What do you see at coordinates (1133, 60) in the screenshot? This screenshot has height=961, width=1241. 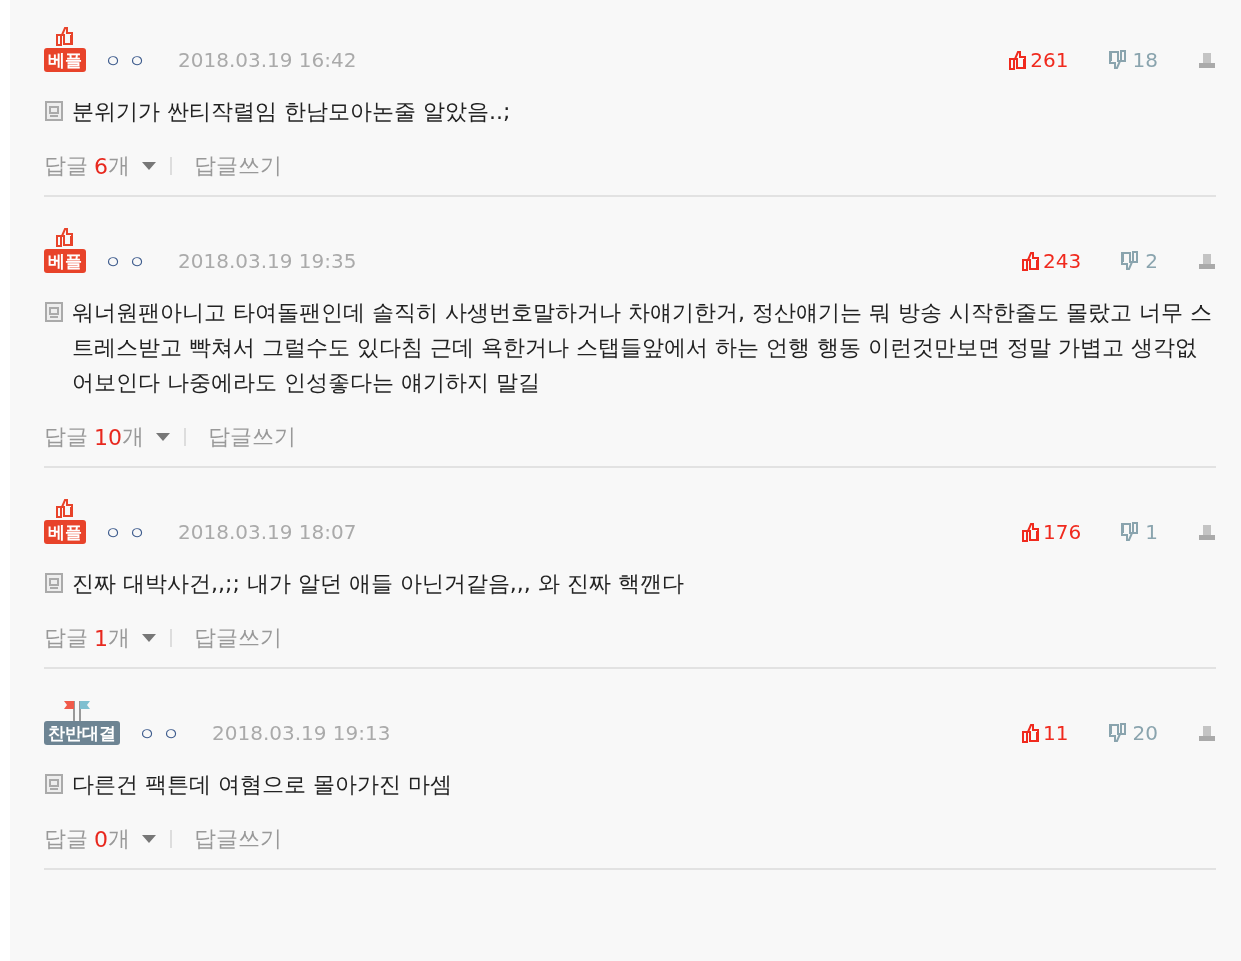 I see `dislike-button: 18` at bounding box center [1133, 60].